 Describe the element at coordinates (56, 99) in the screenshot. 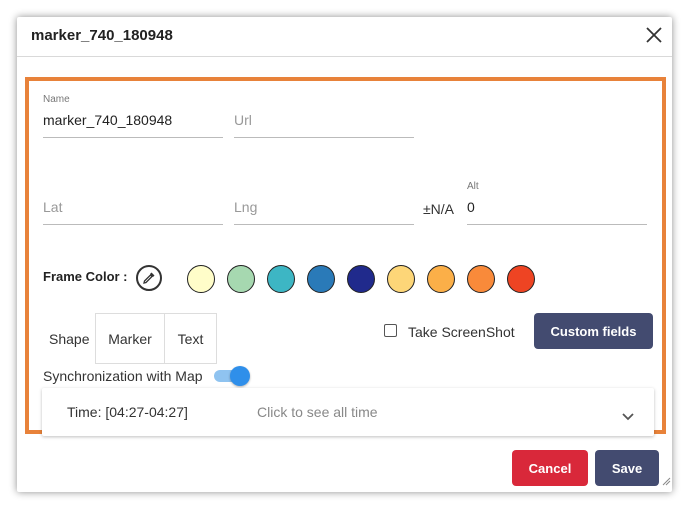

I see `name-label: Name` at that location.